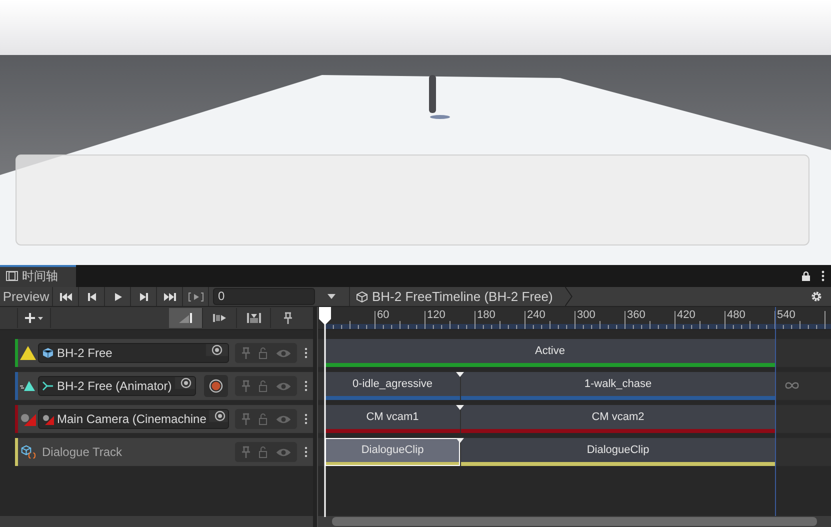 Image resolution: width=831 pixels, height=527 pixels. I want to click on timeline-tab: 时间轴, so click(38, 276).